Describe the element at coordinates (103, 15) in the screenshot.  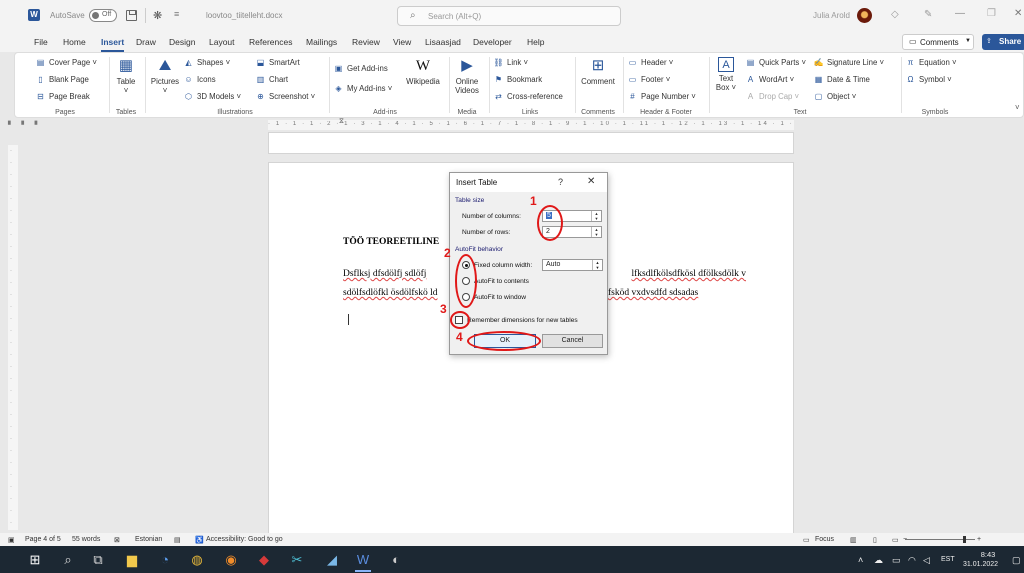
I see `autosave-toggle: Off` at that location.